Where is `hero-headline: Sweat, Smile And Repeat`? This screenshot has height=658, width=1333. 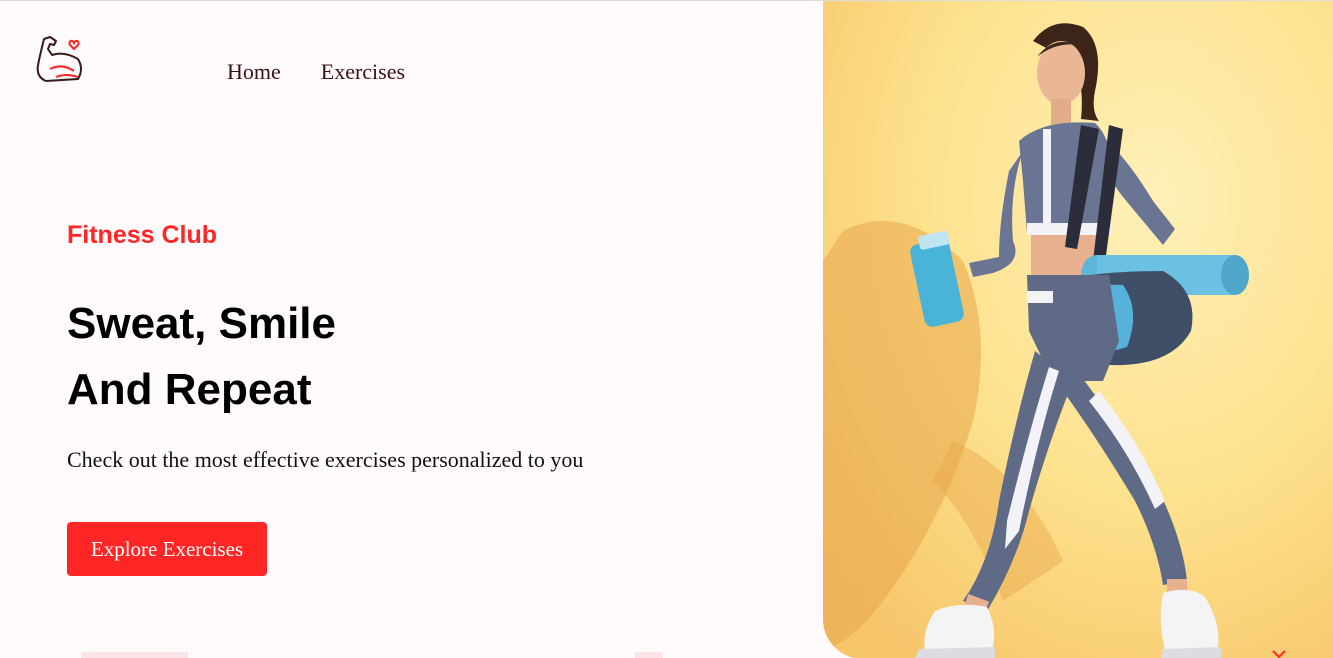 hero-headline: Sweat, Smile And Repeat is located at coordinates (201, 357).